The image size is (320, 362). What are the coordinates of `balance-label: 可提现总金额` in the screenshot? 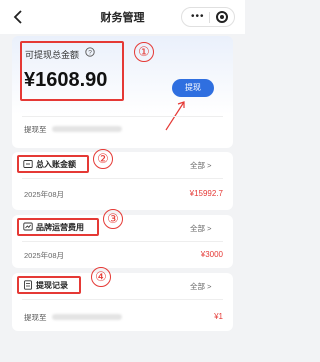 It's located at (52, 55).